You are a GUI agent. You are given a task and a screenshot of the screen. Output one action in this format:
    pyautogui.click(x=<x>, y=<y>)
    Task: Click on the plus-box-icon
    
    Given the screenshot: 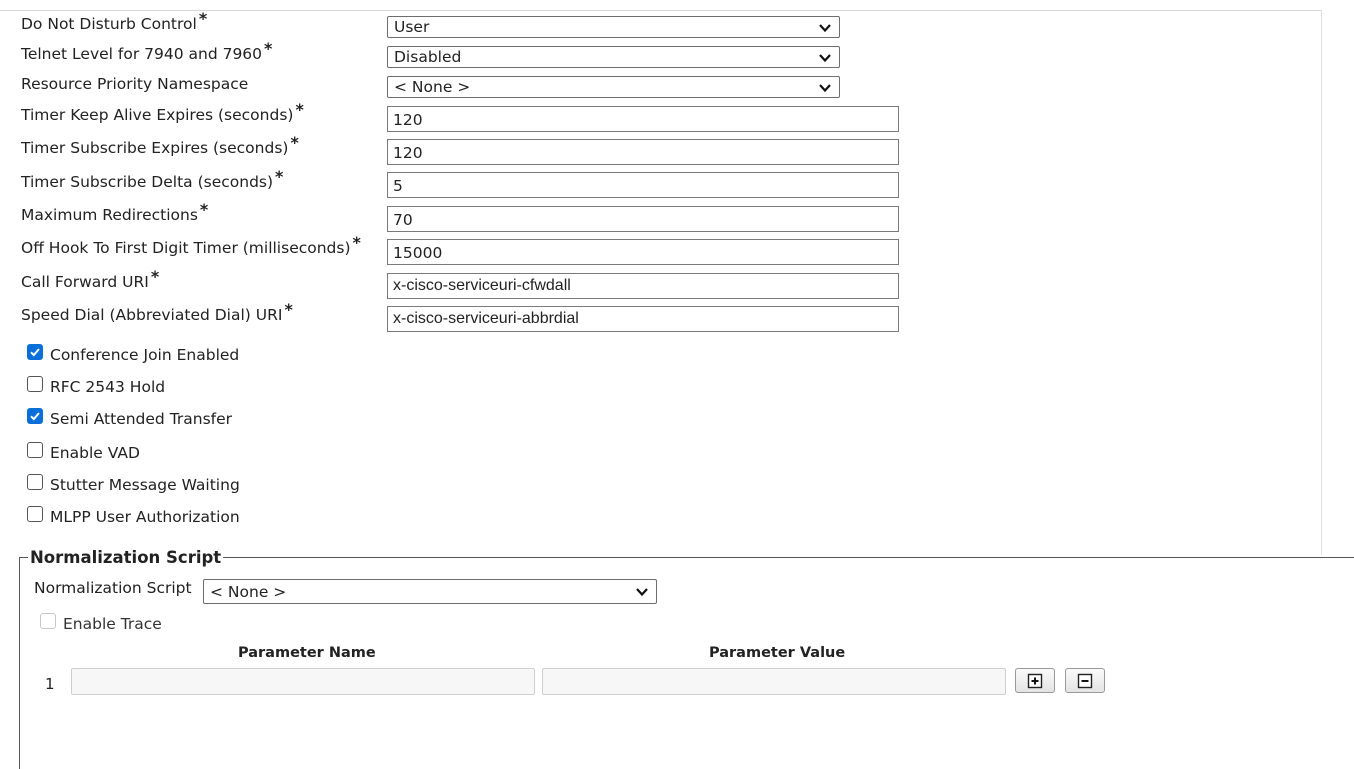 What is the action you would take?
    pyautogui.click(x=1035, y=680)
    